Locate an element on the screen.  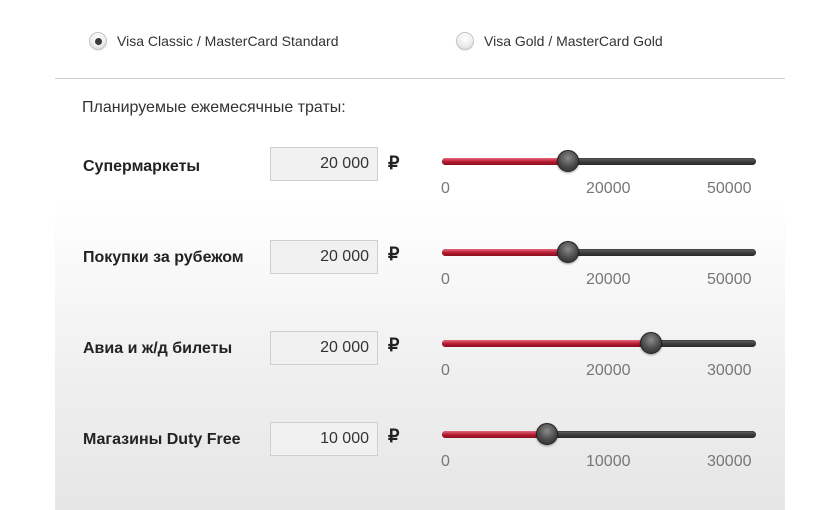
row-label: Супермаркеты is located at coordinates (142, 166).